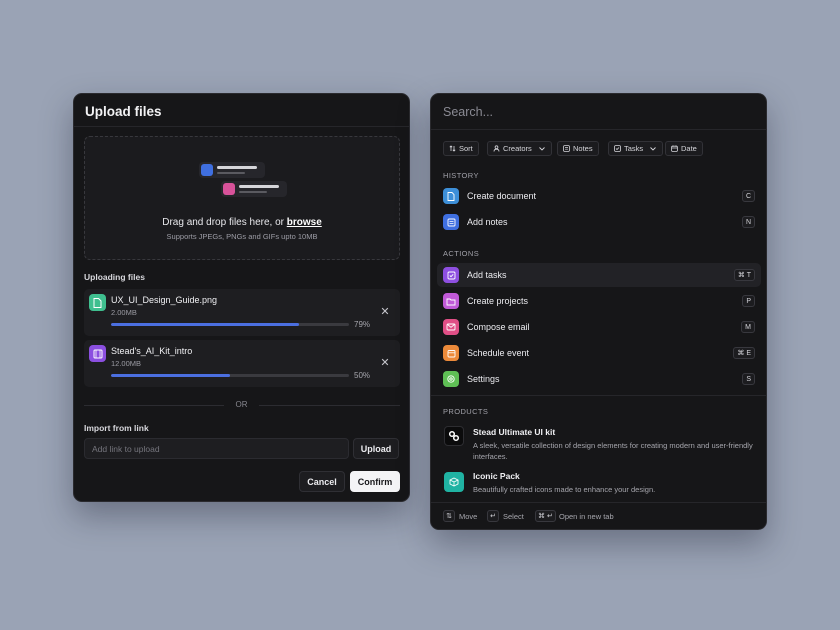 The width and height of the screenshot is (840, 630). I want to click on upload-percent: 50%, so click(362, 375).